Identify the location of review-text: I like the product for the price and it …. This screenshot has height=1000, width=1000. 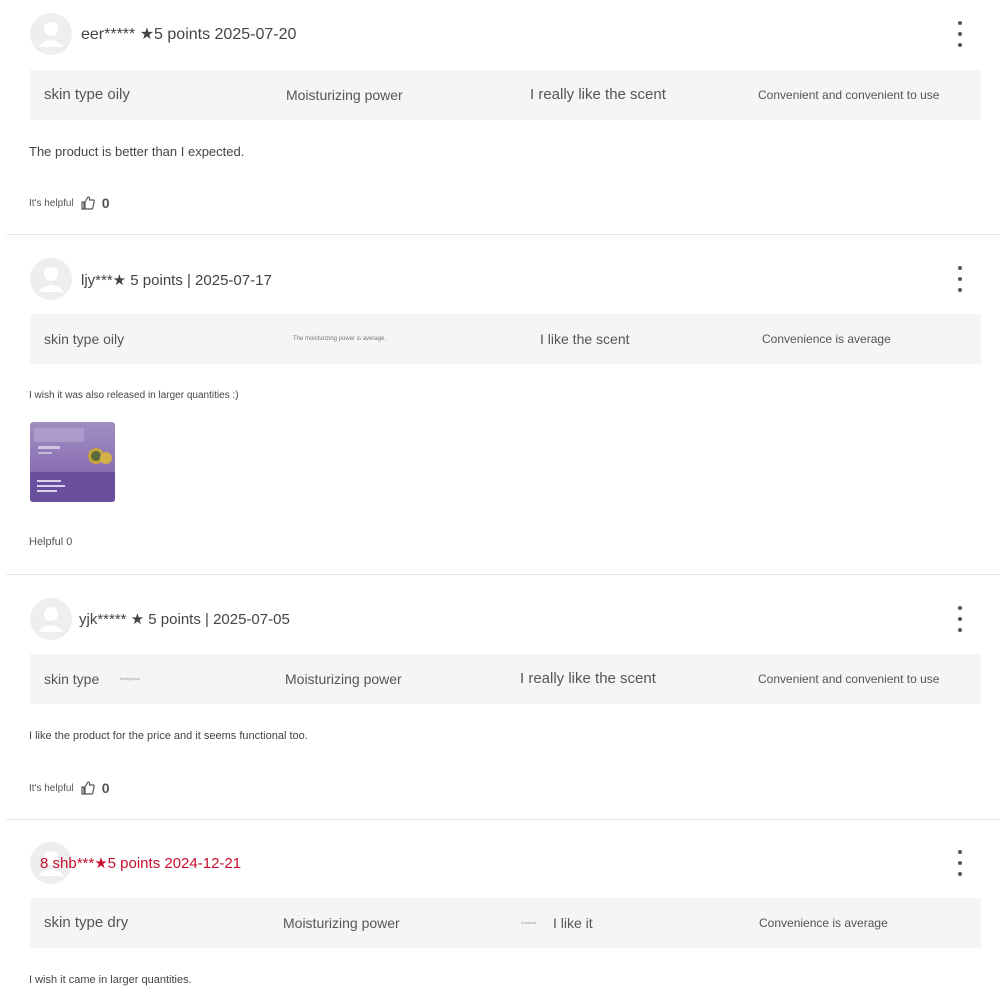
(168, 736).